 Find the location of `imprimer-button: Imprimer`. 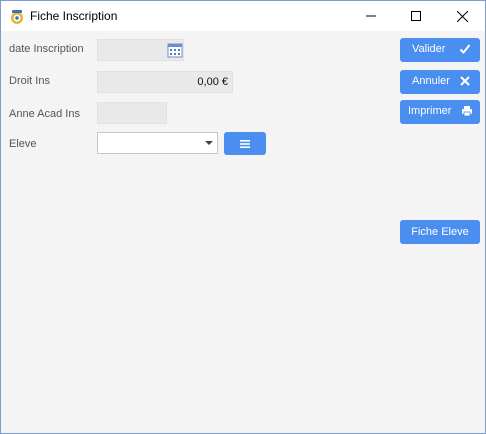

imprimer-button: Imprimer is located at coordinates (440, 112).